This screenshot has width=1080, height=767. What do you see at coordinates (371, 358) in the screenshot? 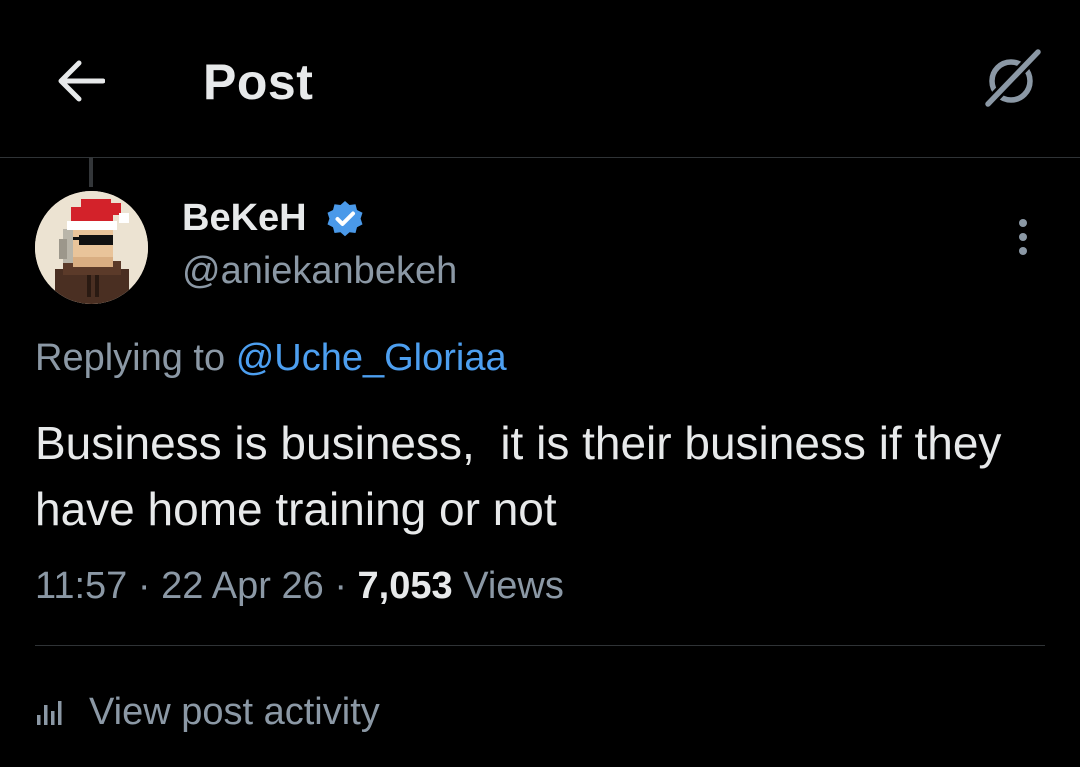
I see `reply-mention-link: @Uche_Gloriaa` at bounding box center [371, 358].